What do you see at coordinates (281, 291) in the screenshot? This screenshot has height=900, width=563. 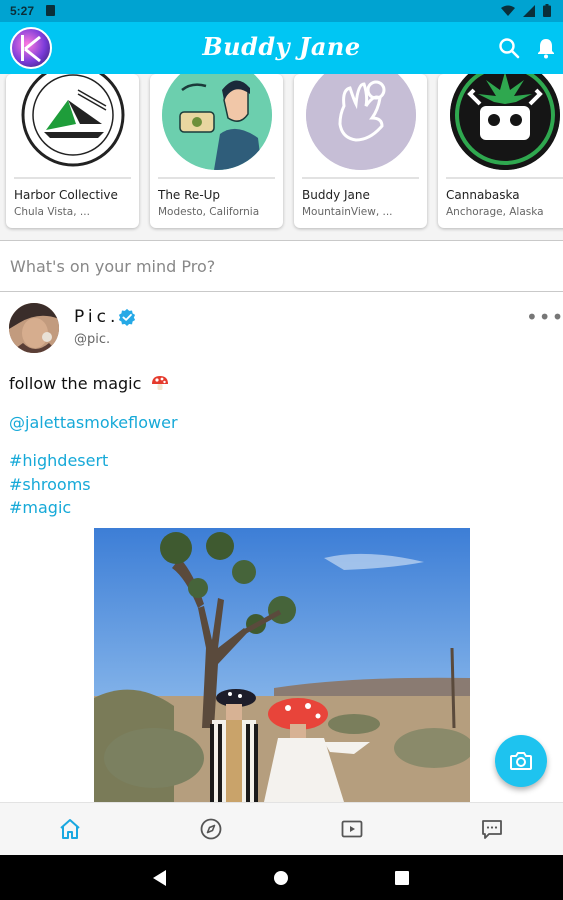 I see `divider` at bounding box center [281, 291].